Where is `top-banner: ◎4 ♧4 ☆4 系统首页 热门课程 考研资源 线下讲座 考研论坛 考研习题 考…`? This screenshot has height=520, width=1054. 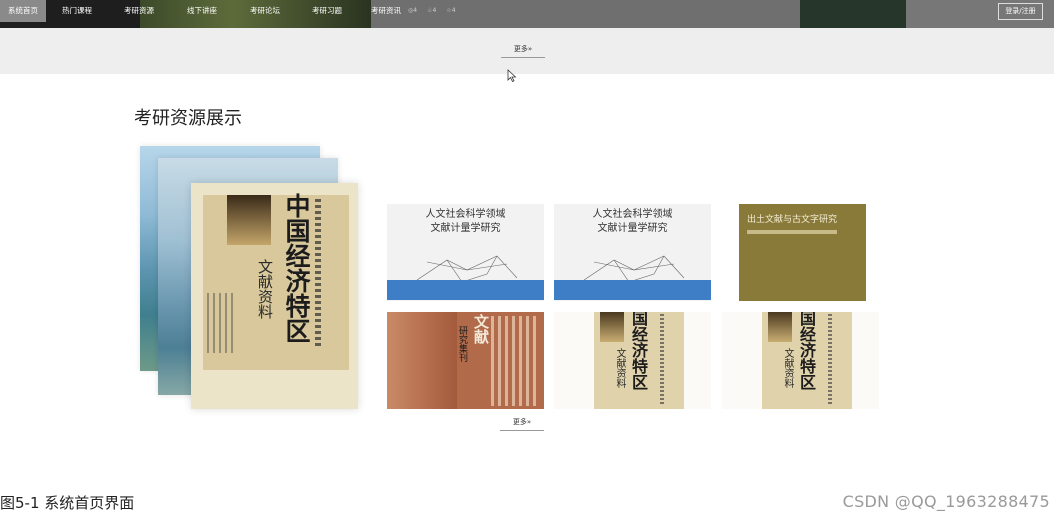
top-banner: ◎4 ♧4 ☆4 系统首页 热门课程 考研资源 线下讲座 考研论坛 考研习题 考… is located at coordinates (527, 14).